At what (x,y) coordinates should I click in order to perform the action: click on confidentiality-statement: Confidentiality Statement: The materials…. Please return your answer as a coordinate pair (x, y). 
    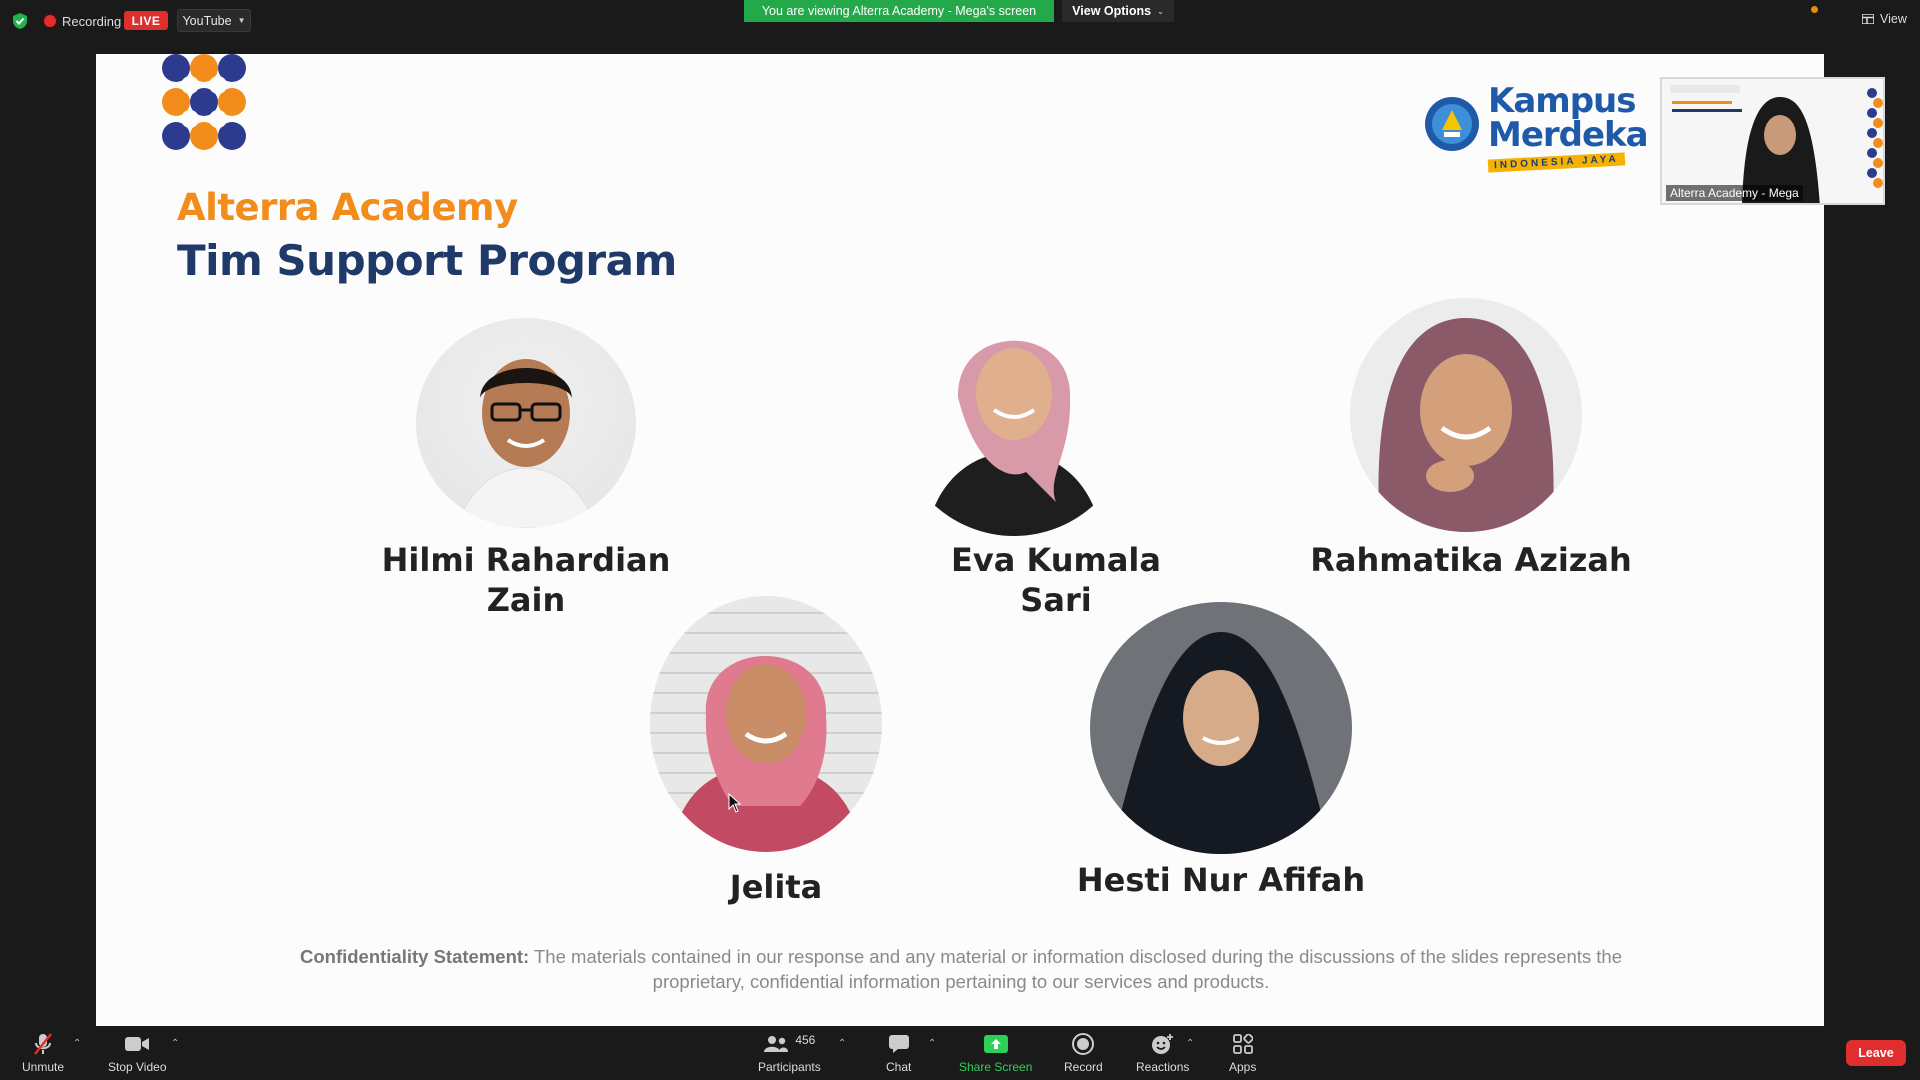
    Looking at the image, I should click on (961, 969).